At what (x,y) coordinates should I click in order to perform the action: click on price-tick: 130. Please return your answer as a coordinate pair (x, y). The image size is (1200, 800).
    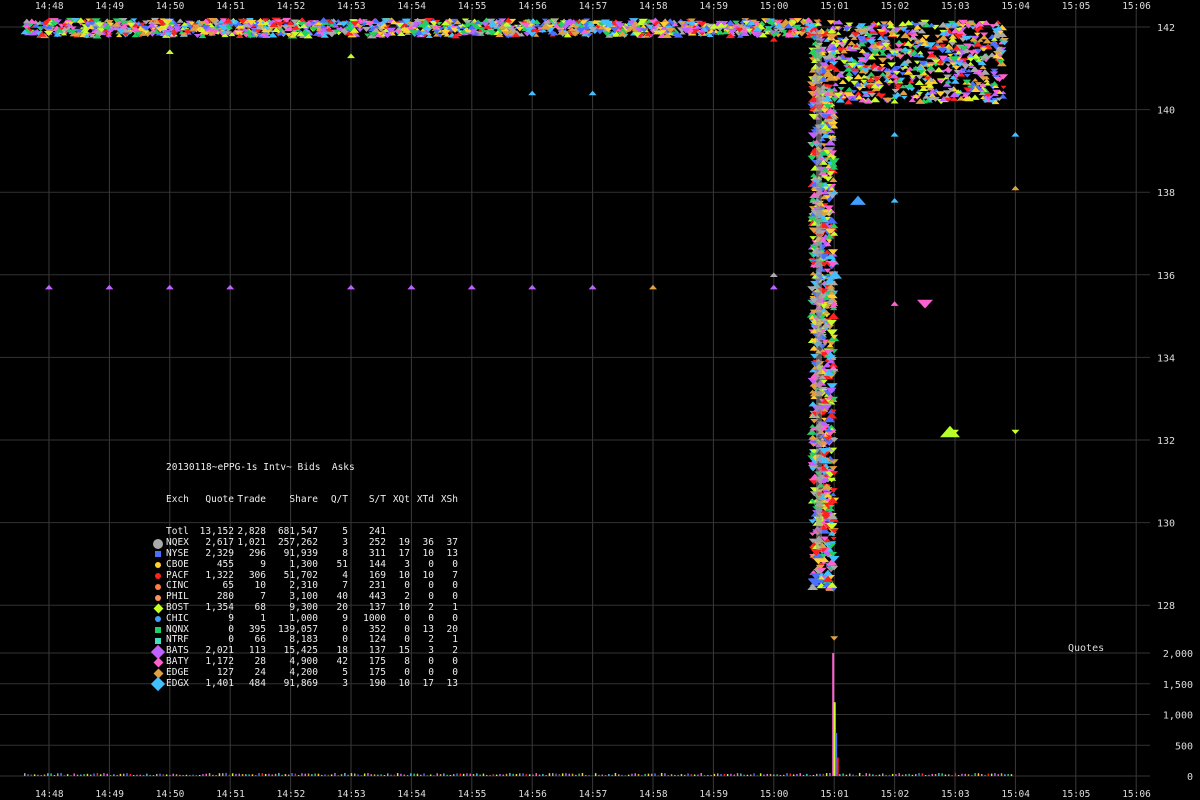
    Looking at the image, I should click on (1166, 524).